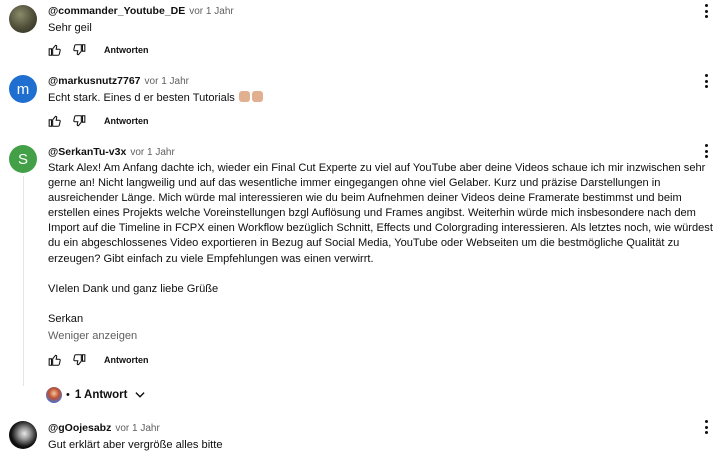 This screenshot has height=458, width=720. Describe the element at coordinates (79, 428) in the screenshot. I see `comment-author: @gOojesabz` at that location.